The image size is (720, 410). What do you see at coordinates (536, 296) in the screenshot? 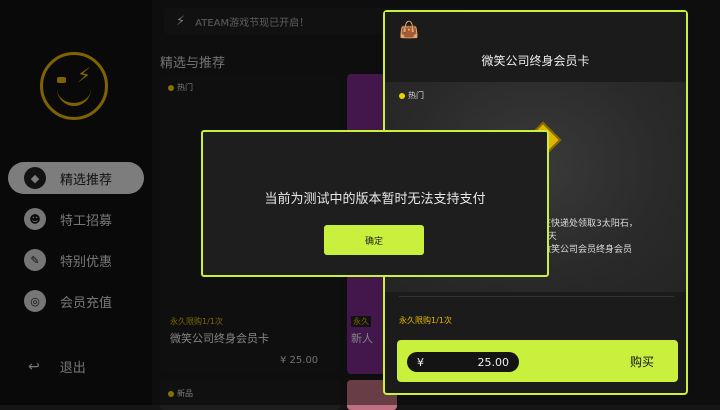
I see `divider` at bounding box center [536, 296].